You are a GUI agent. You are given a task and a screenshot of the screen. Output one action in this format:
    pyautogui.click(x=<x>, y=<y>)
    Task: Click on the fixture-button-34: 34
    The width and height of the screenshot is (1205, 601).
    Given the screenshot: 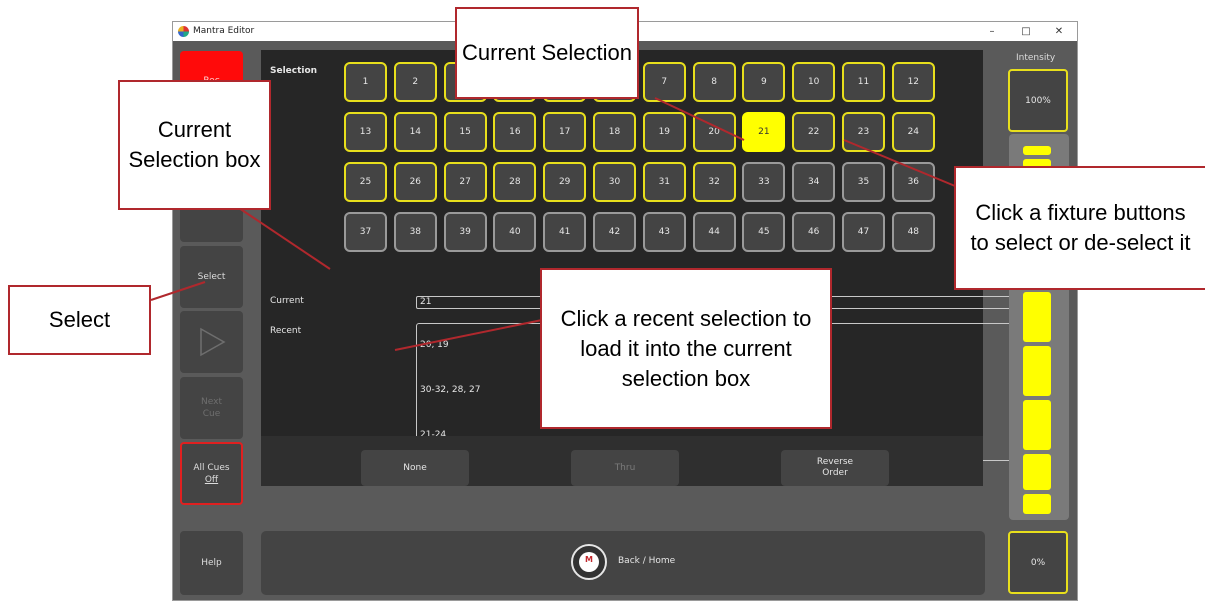 What is the action you would take?
    pyautogui.click(x=814, y=182)
    